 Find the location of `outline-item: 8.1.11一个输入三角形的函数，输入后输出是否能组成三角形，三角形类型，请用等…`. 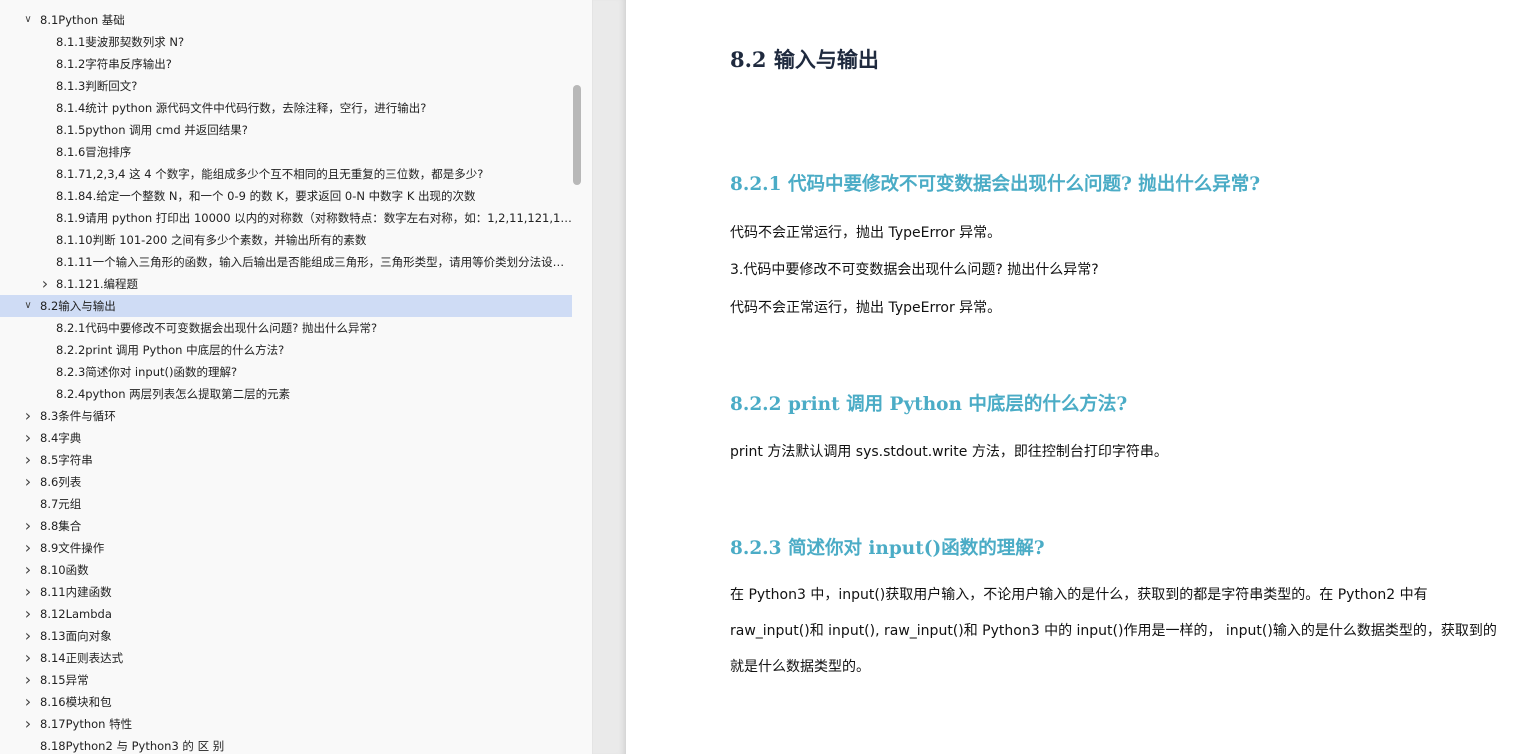

outline-item: 8.1.11一个输入三角形的函数，输入后输出是否能组成三角形，三角形类型，请用等… is located at coordinates (286, 262).